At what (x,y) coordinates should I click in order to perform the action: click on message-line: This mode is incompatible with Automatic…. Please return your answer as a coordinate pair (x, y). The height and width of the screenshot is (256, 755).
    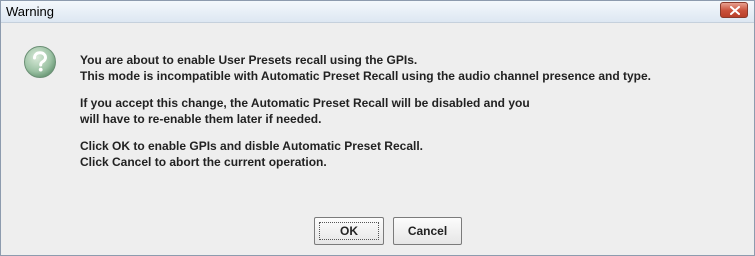
    Looking at the image, I should click on (366, 76).